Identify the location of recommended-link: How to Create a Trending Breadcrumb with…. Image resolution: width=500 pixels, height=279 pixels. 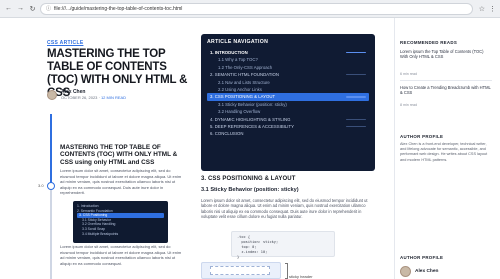
(446, 90).